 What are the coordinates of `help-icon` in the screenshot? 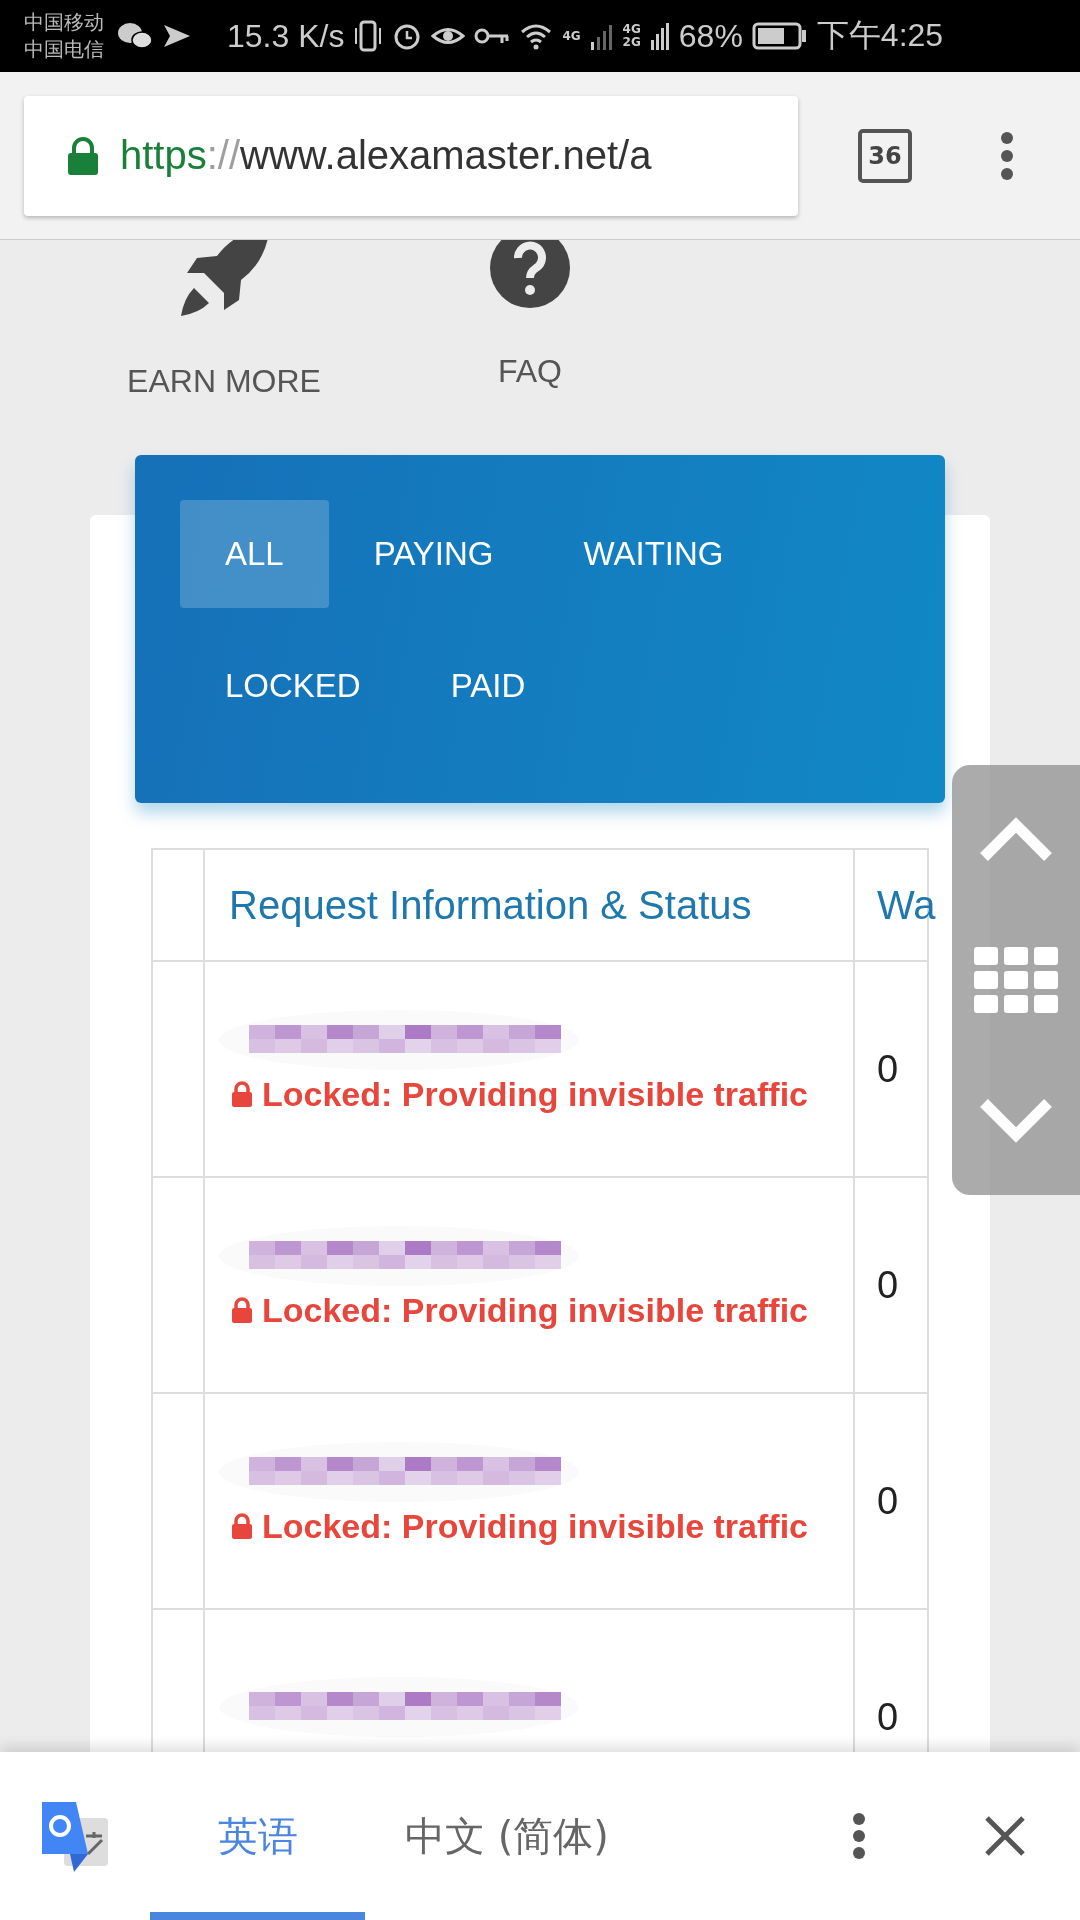 It's located at (530, 274).